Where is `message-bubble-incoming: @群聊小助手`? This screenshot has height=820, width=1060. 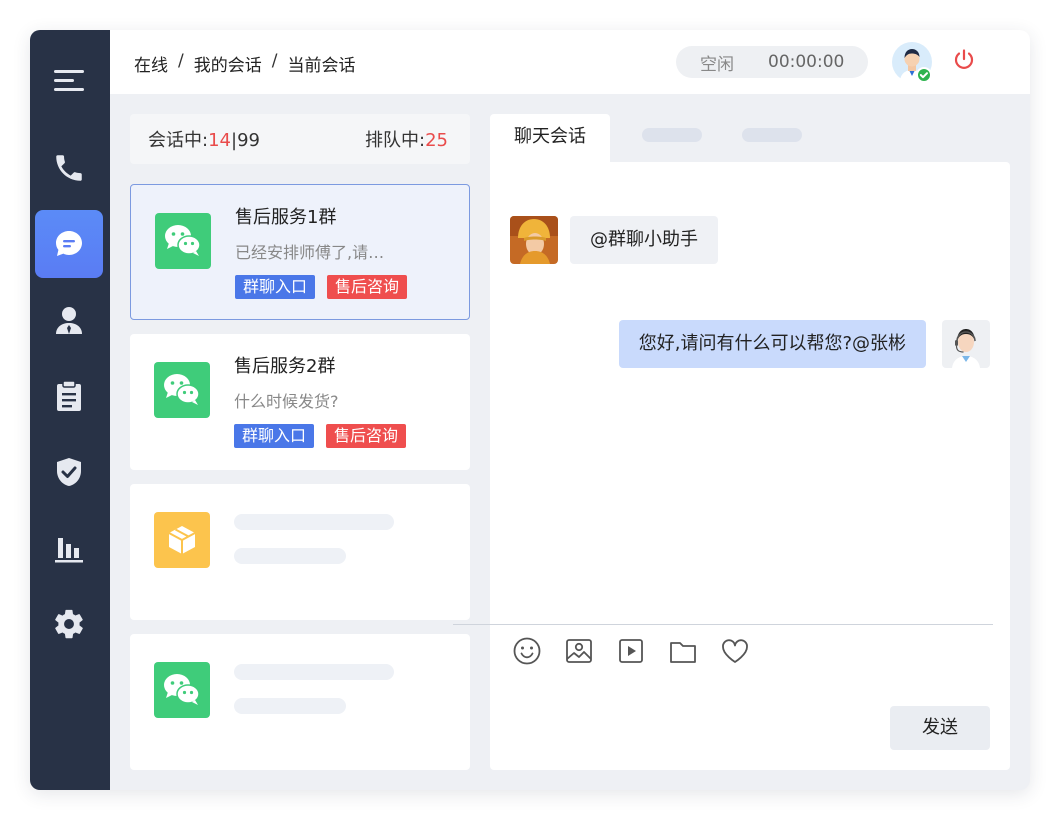
message-bubble-incoming: @群聊小助手 is located at coordinates (644, 240).